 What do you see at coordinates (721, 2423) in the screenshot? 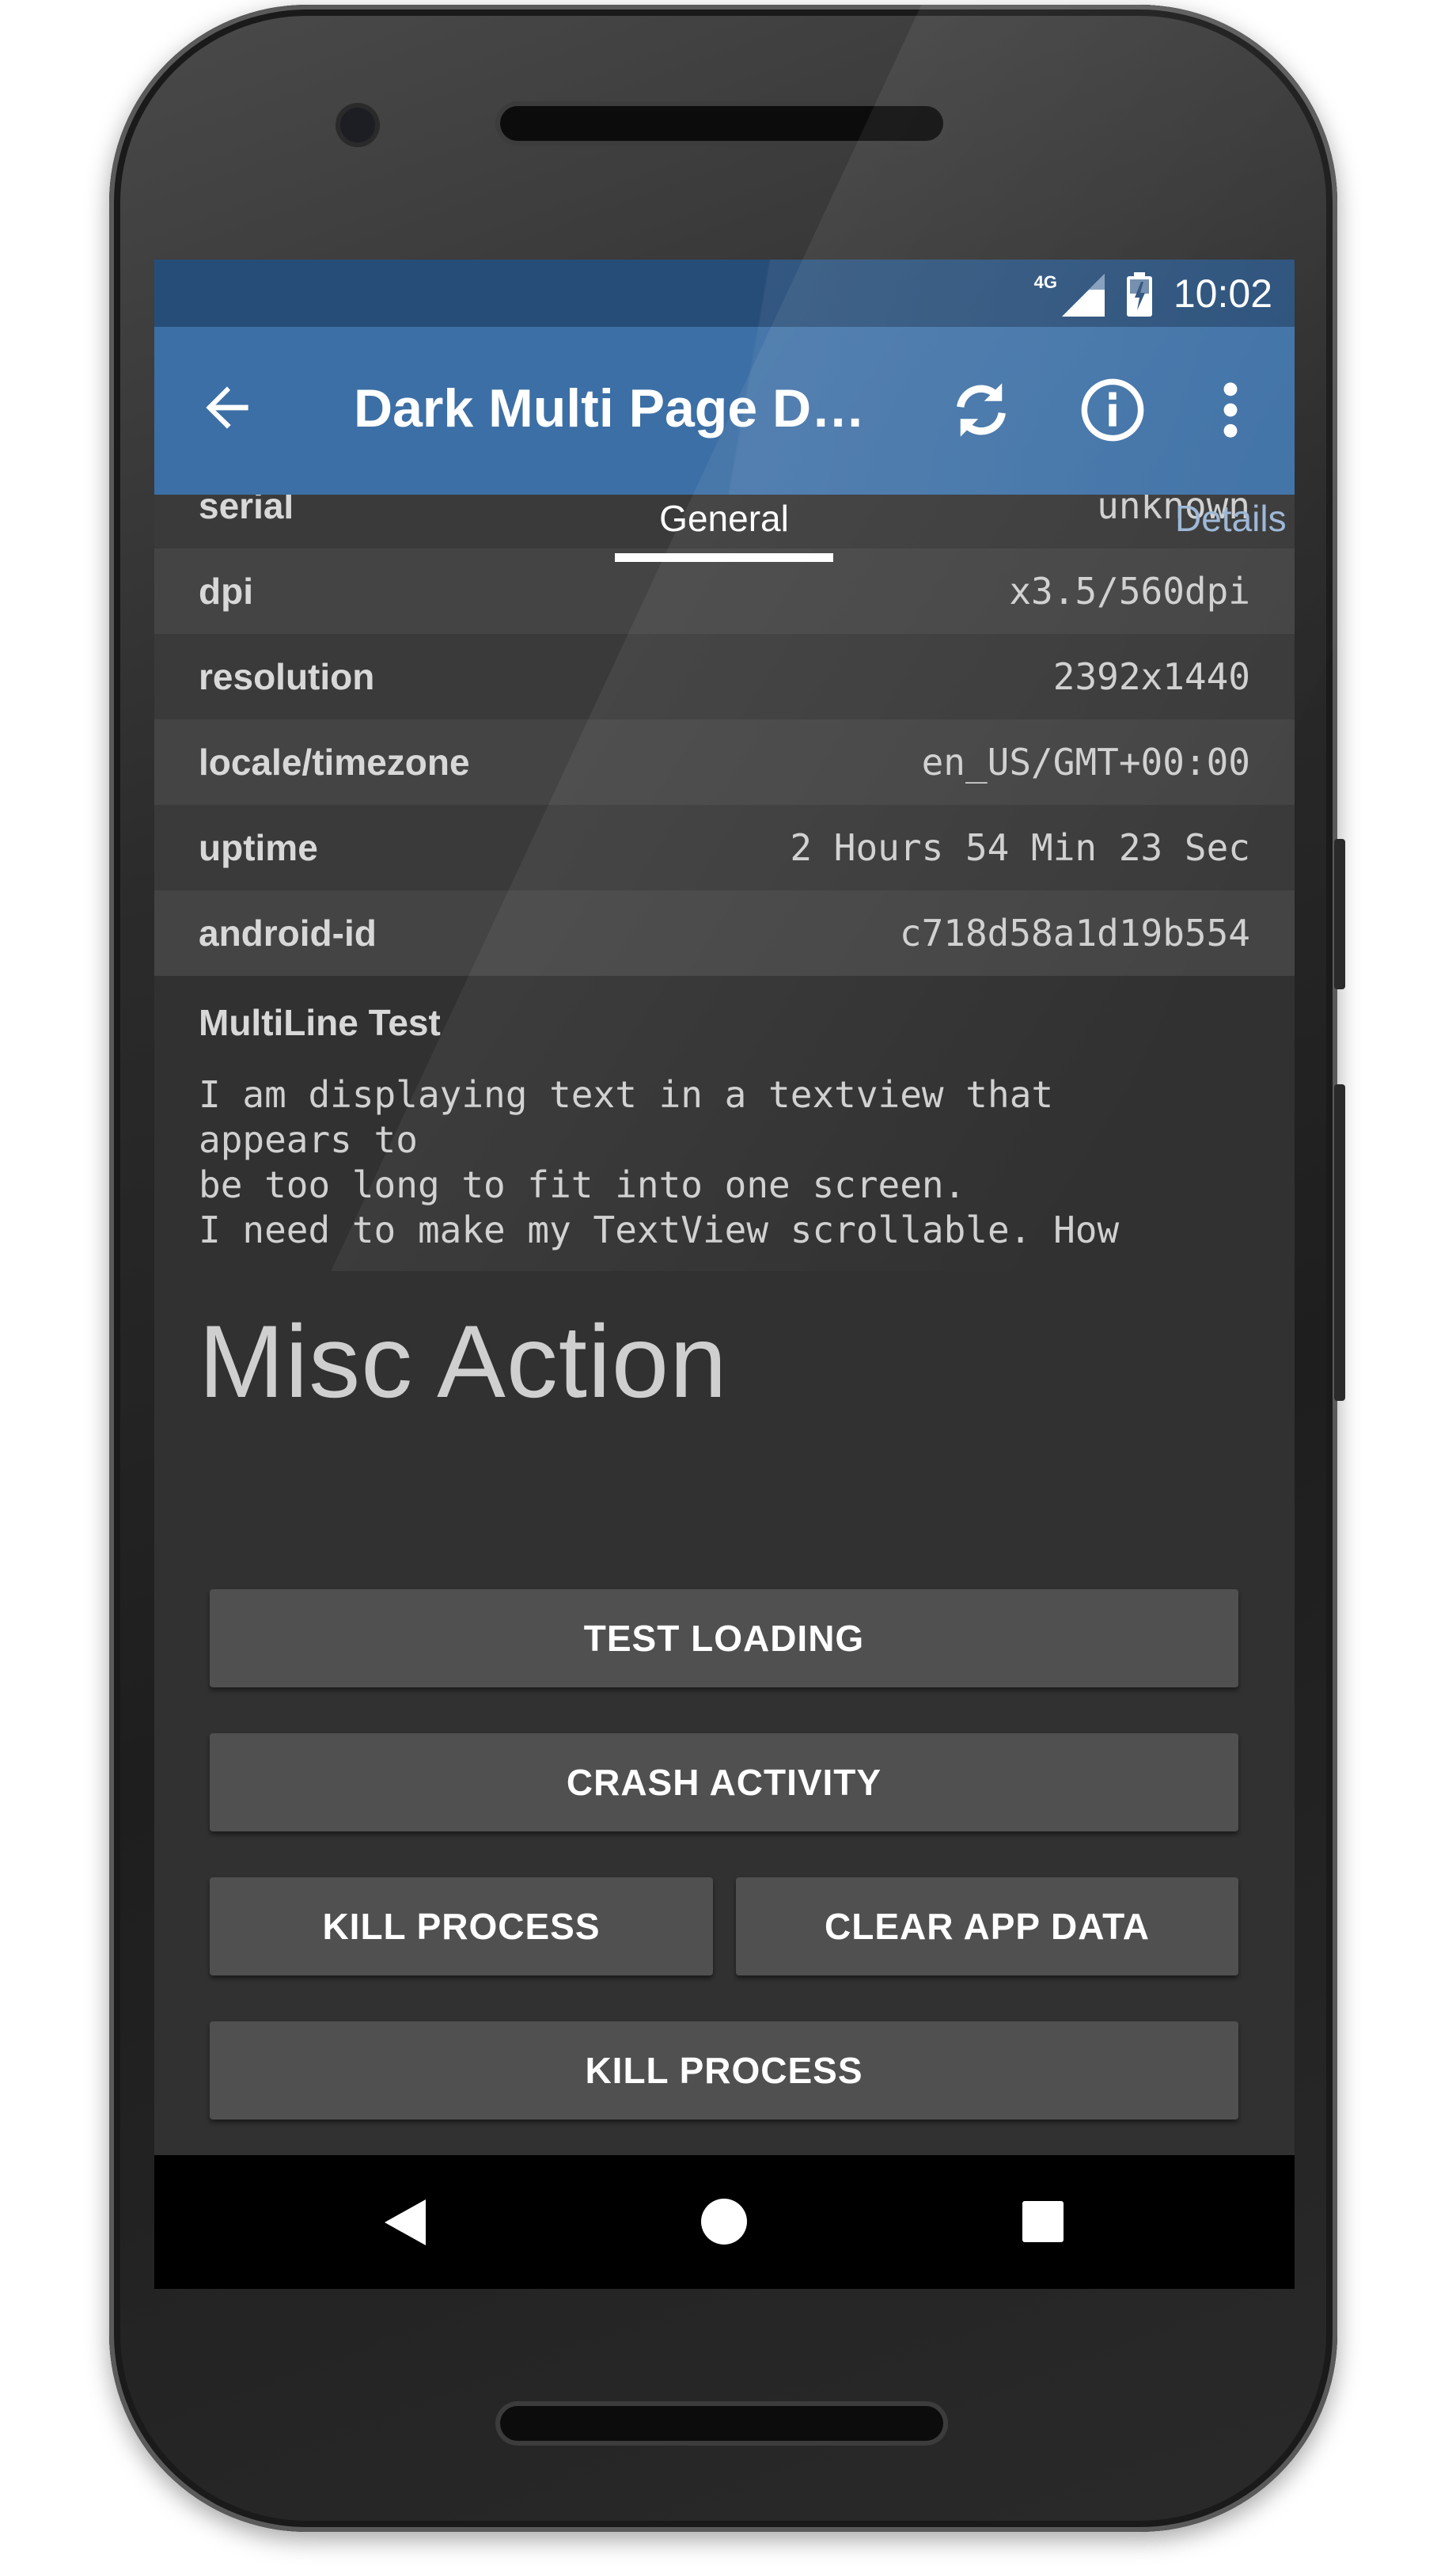
I see `bottom-speaker` at bounding box center [721, 2423].